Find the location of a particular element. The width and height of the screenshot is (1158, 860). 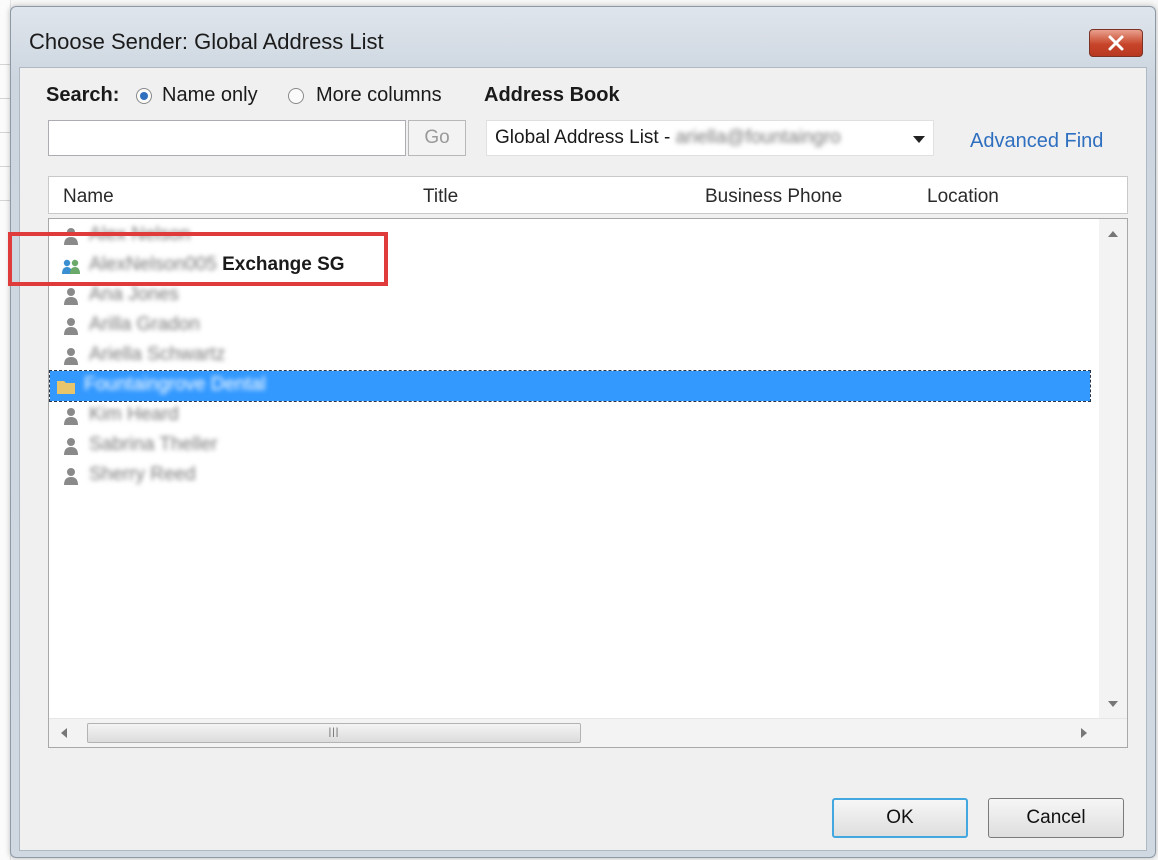

scroll-down-icon is located at coordinates (1113, 704).